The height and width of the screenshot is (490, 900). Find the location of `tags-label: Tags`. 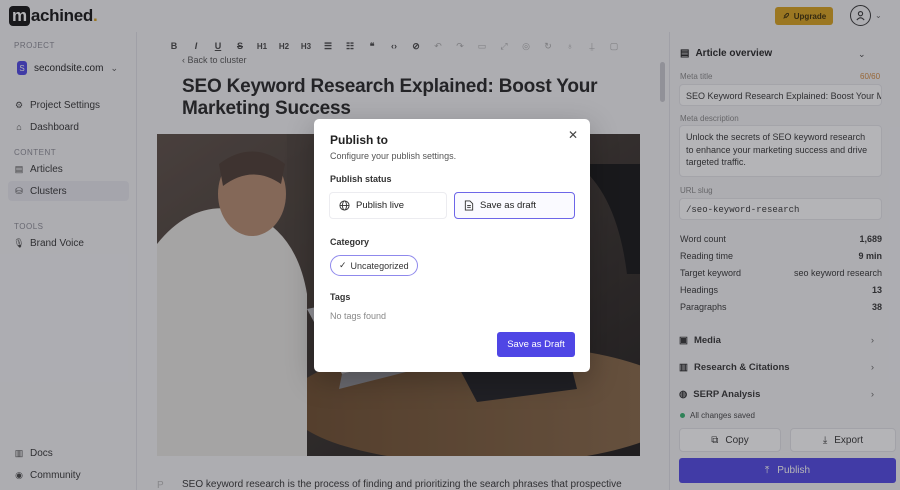

tags-label: Tags is located at coordinates (340, 297).